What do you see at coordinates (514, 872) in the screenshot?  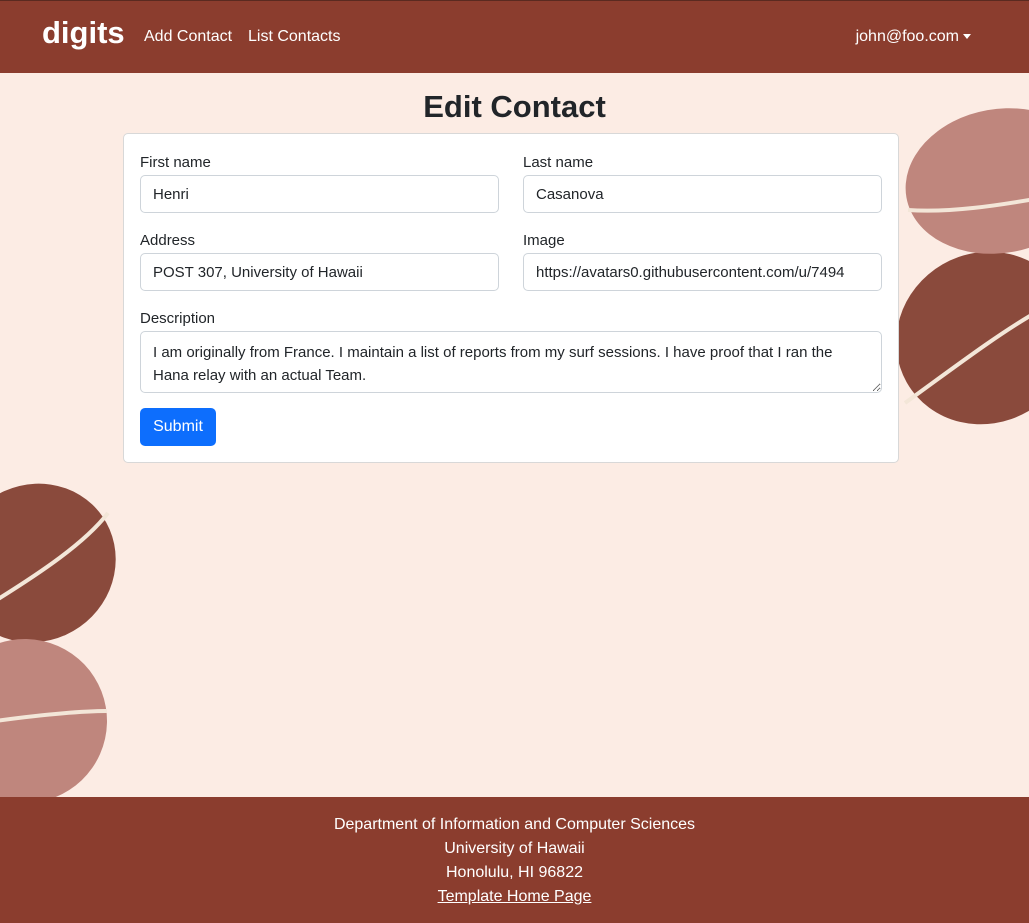 I see `footer-address: Honolulu, HI 96822` at bounding box center [514, 872].